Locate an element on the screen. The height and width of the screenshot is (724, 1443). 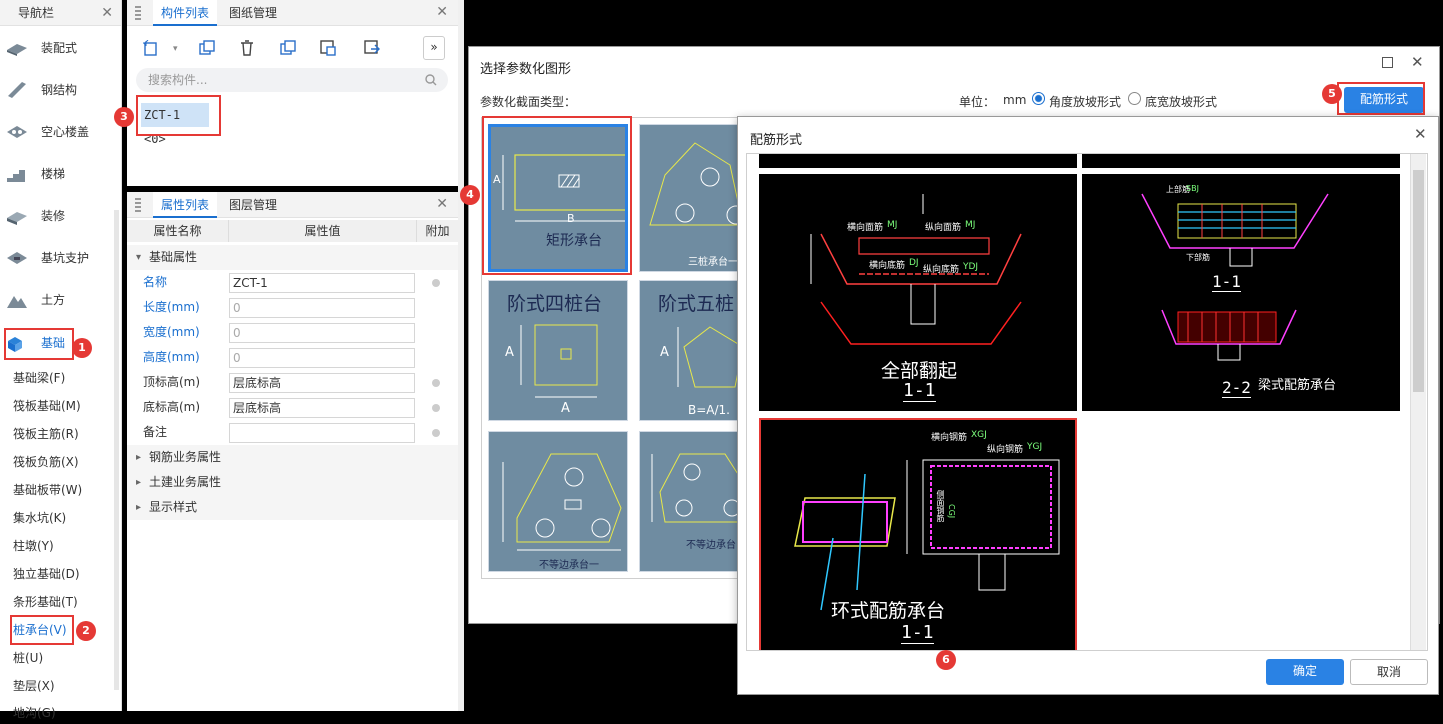
group-rebar-properties: 钢筋业务属性 is located at coordinates (292, 457).